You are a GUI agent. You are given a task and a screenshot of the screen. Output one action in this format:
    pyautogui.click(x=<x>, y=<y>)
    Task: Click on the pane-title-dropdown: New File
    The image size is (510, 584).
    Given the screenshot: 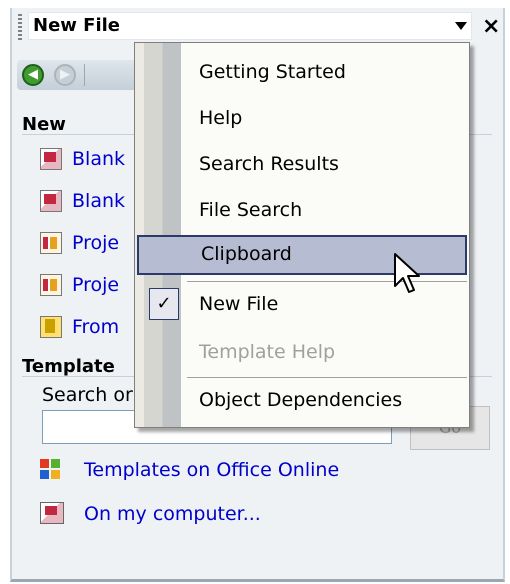 What is the action you would take?
    pyautogui.click(x=250, y=26)
    